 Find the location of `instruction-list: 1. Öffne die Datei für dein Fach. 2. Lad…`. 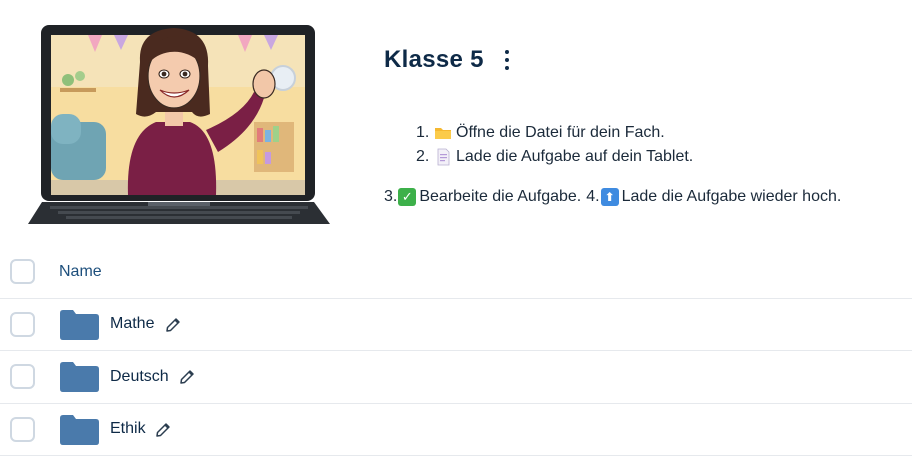

instruction-list: 1. Öffne die Datei für dein Fach. 2. Lad… is located at coordinates (554, 145).